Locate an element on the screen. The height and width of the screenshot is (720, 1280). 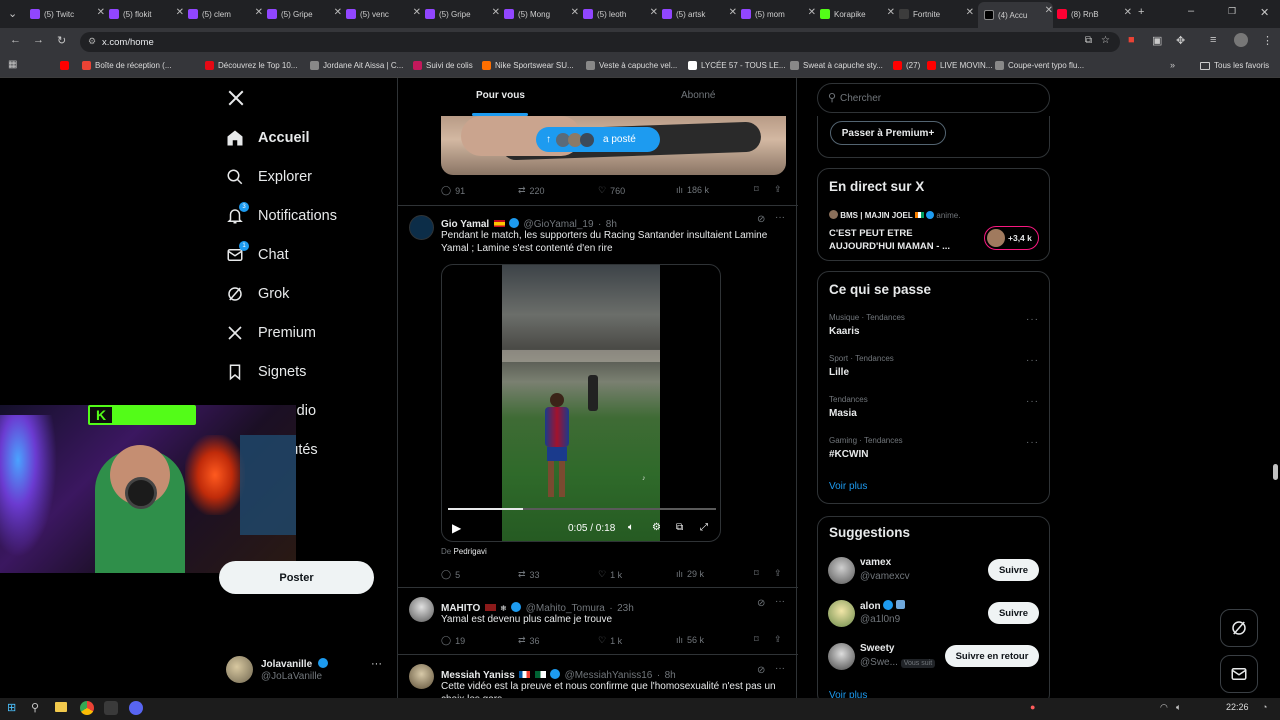
chrome-icon is located at coordinates (87, 708).